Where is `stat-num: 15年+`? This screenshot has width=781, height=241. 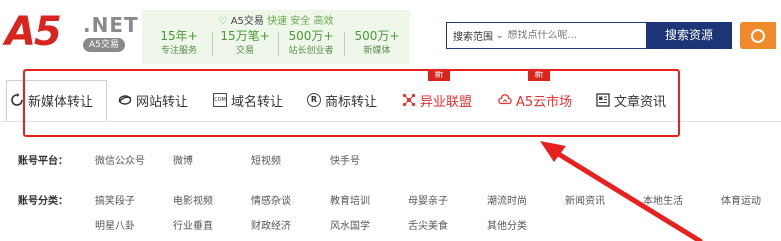 stat-num: 15年+ is located at coordinates (179, 36).